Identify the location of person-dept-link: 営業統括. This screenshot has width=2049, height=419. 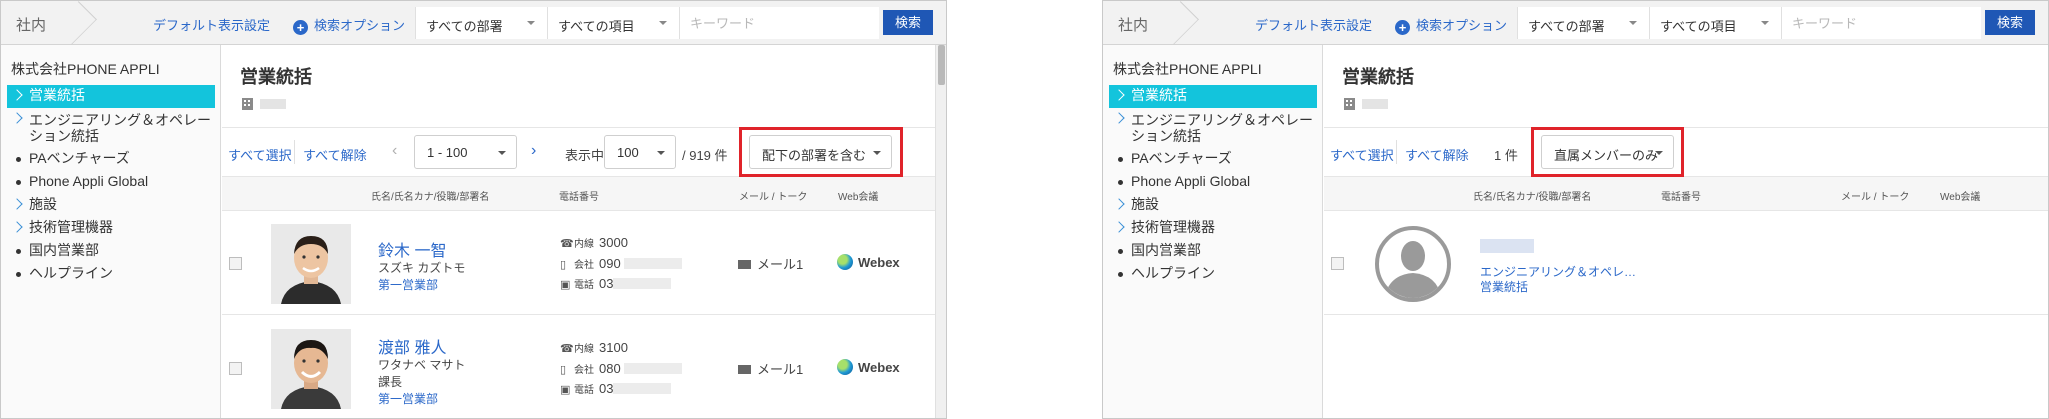
(1504, 286).